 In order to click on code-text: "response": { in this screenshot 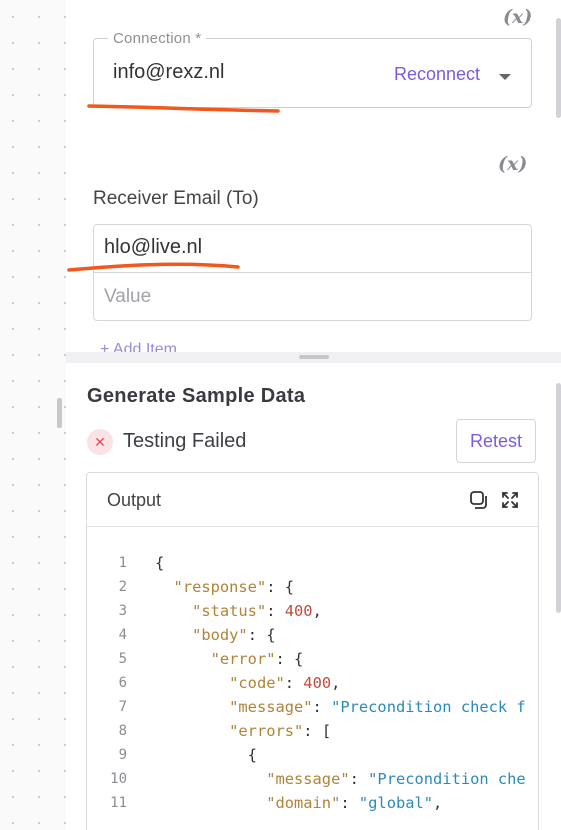, I will do `click(234, 587)`.